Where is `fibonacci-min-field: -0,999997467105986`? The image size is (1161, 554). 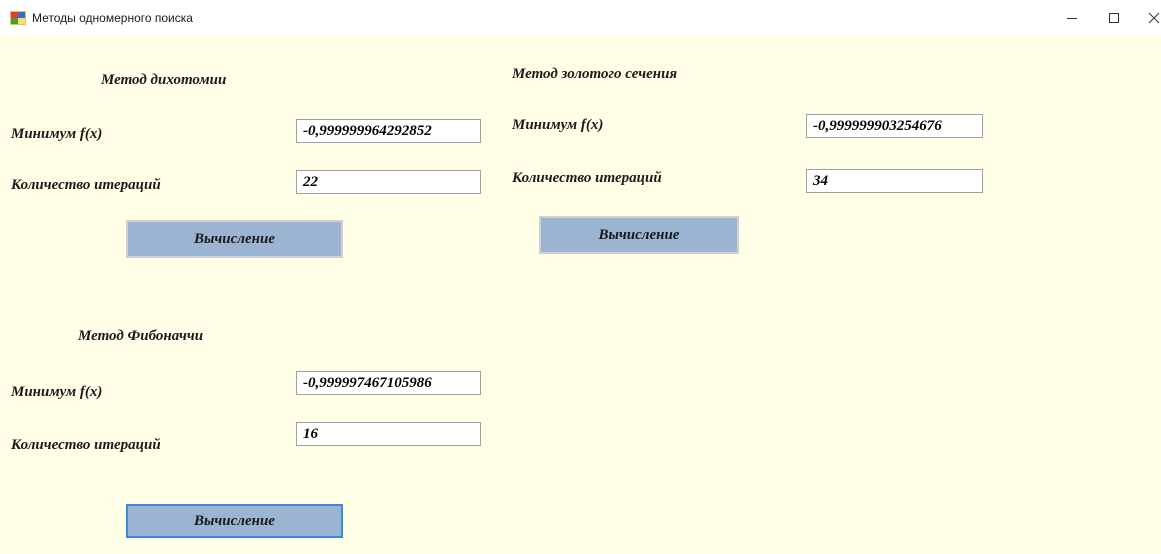 fibonacci-min-field: -0,999997467105986 is located at coordinates (388, 383).